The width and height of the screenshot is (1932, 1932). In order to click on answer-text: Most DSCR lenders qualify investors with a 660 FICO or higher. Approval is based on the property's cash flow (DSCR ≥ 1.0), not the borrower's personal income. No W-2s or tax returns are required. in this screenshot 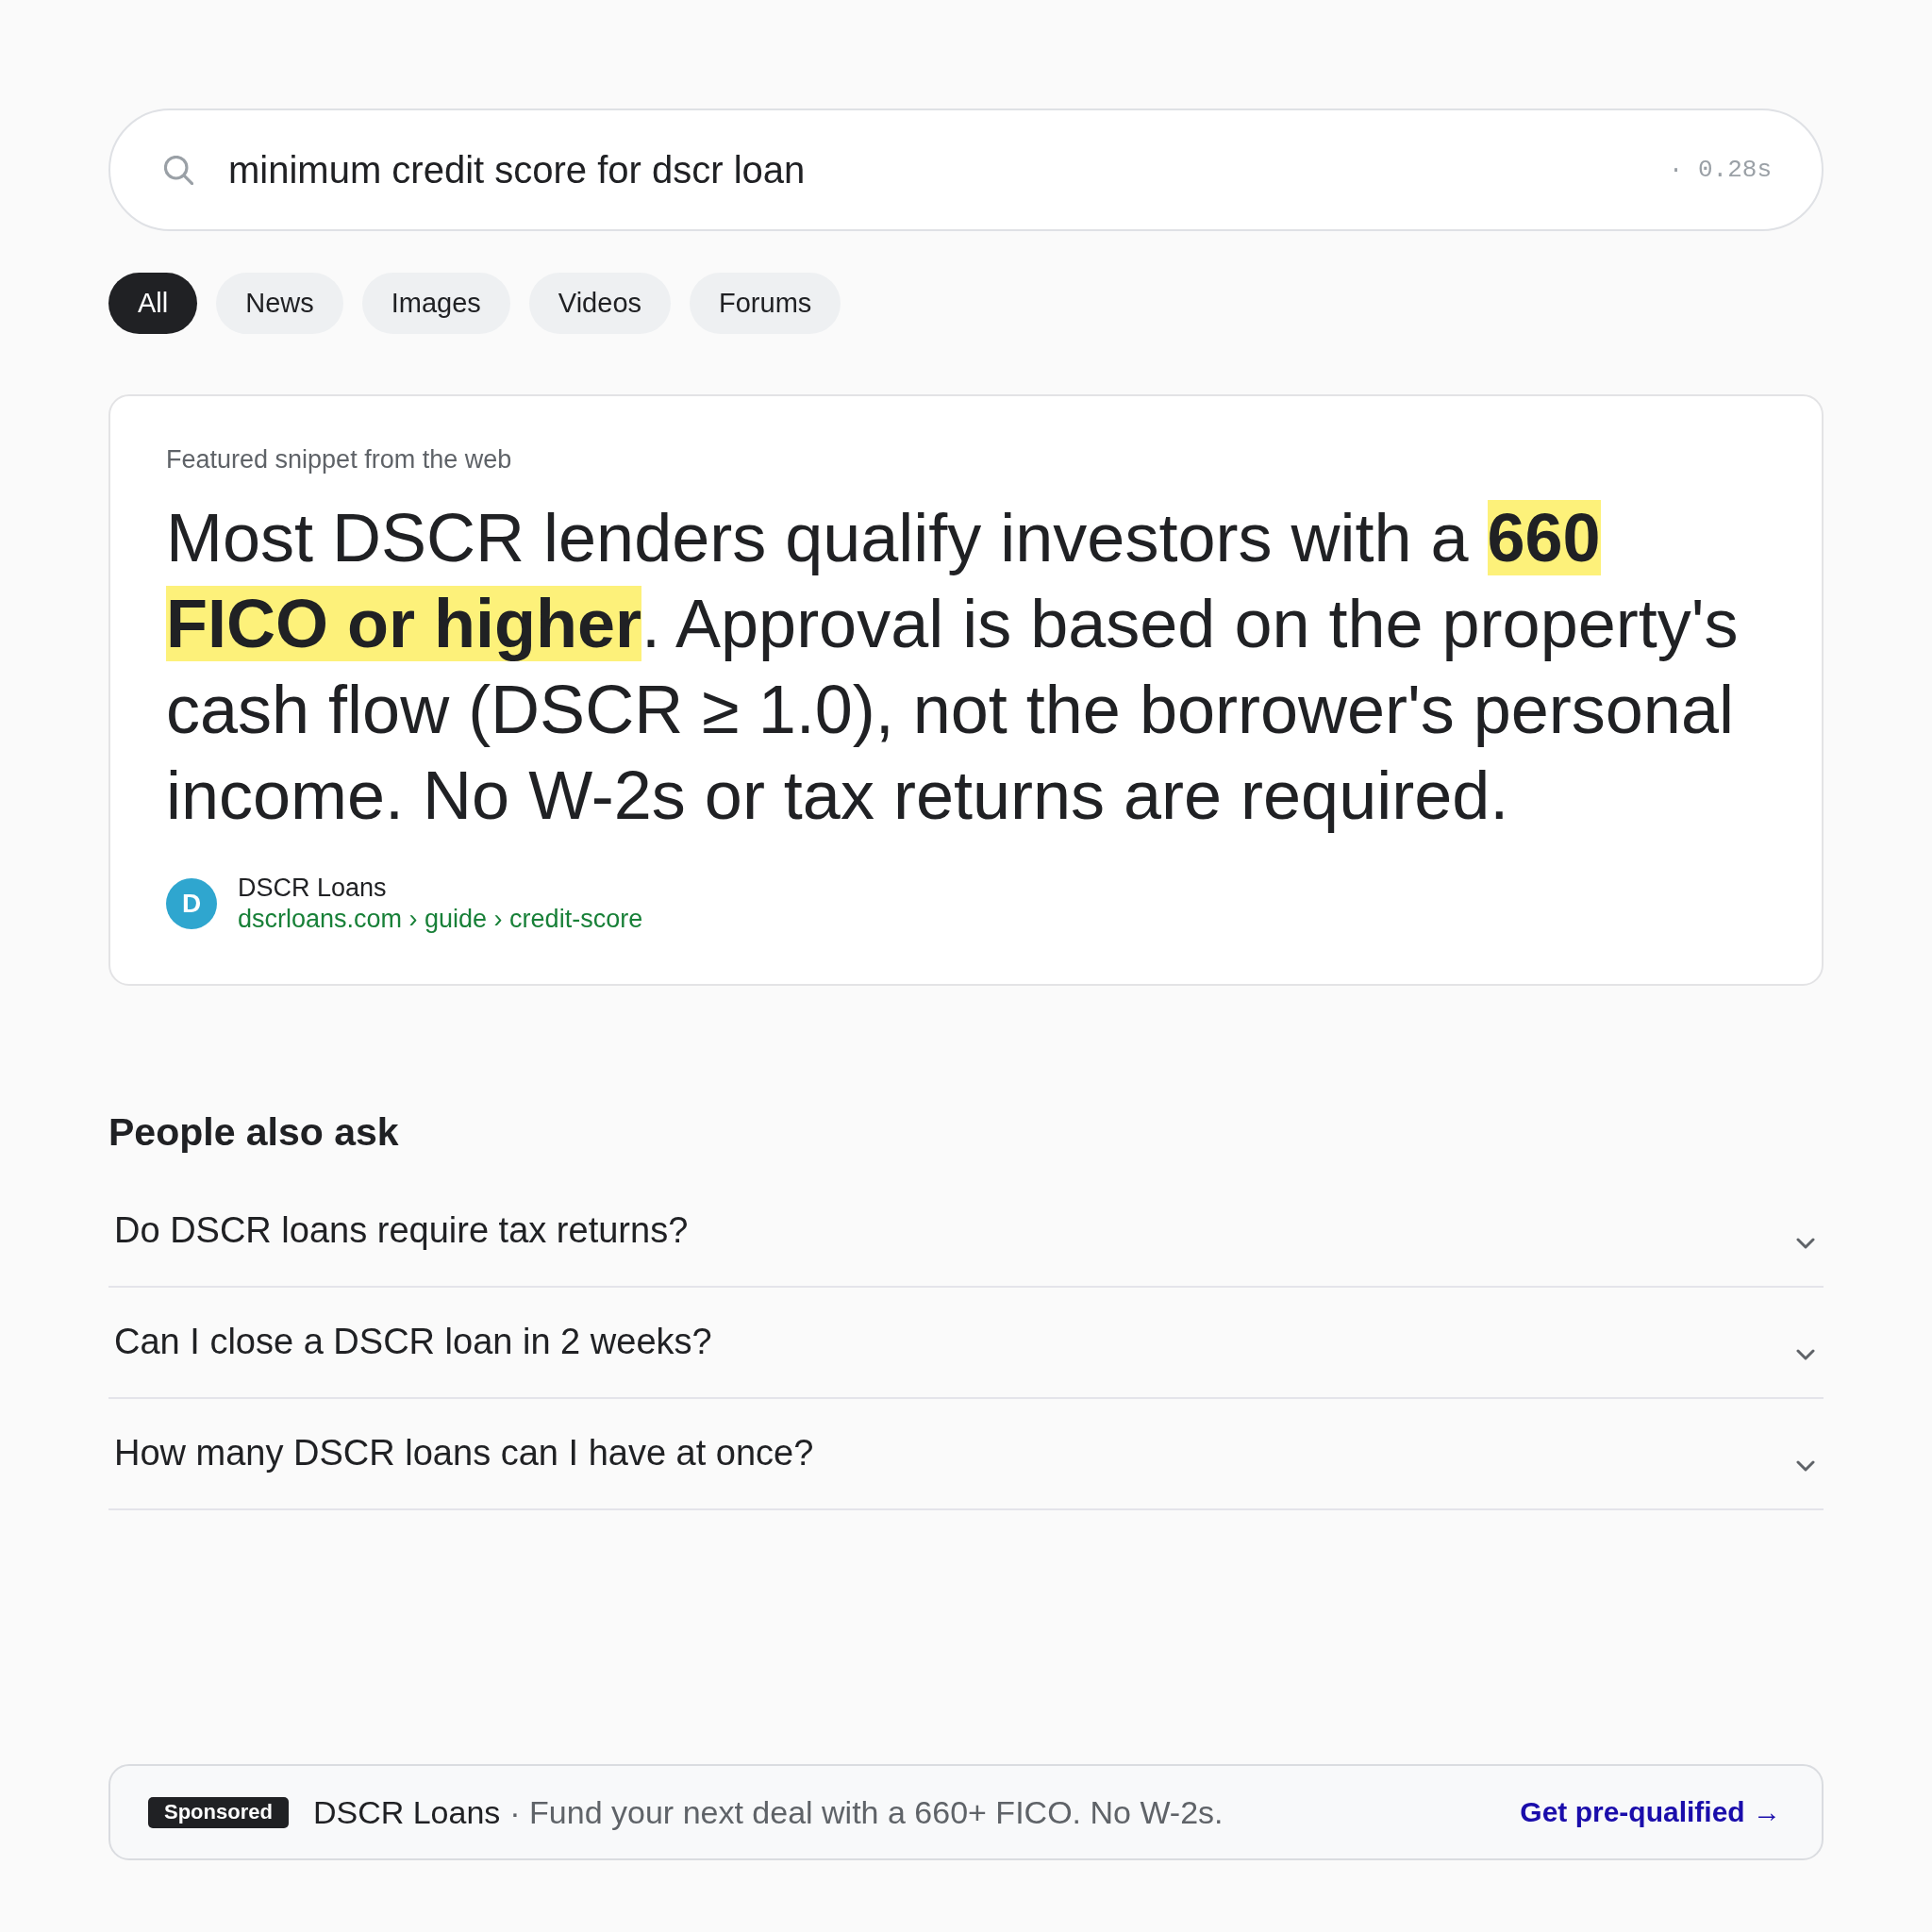, I will do `click(953, 667)`.